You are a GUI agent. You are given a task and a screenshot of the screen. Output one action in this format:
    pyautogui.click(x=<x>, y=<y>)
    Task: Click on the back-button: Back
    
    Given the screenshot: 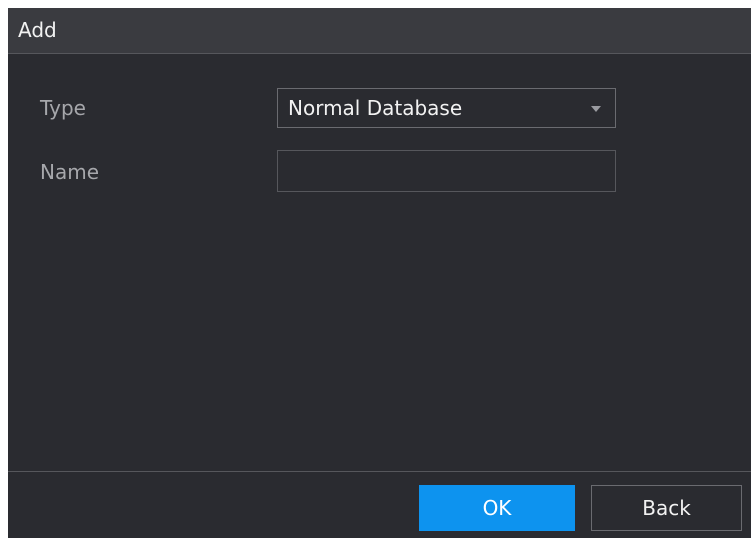 What is the action you would take?
    pyautogui.click(x=666, y=508)
    